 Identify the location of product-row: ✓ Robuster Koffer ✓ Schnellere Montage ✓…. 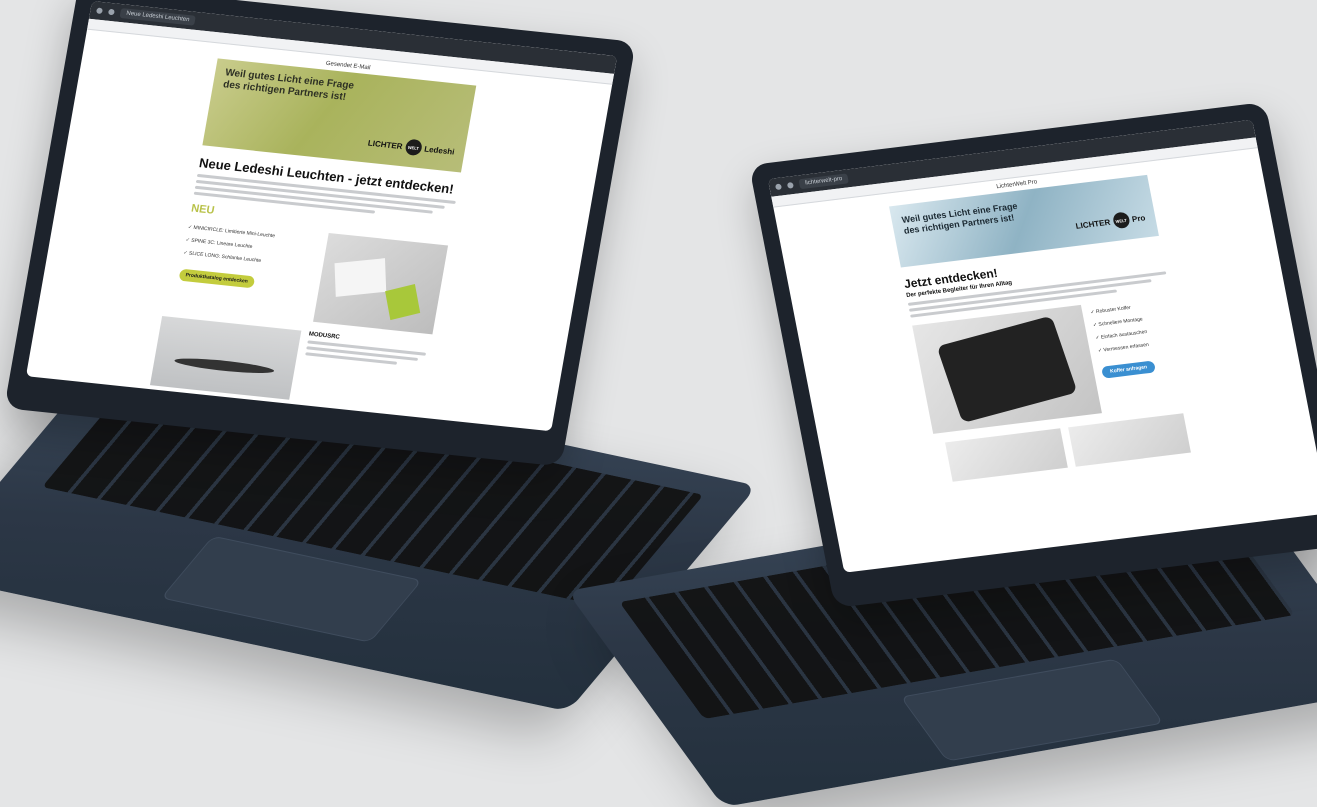
(1051, 364).